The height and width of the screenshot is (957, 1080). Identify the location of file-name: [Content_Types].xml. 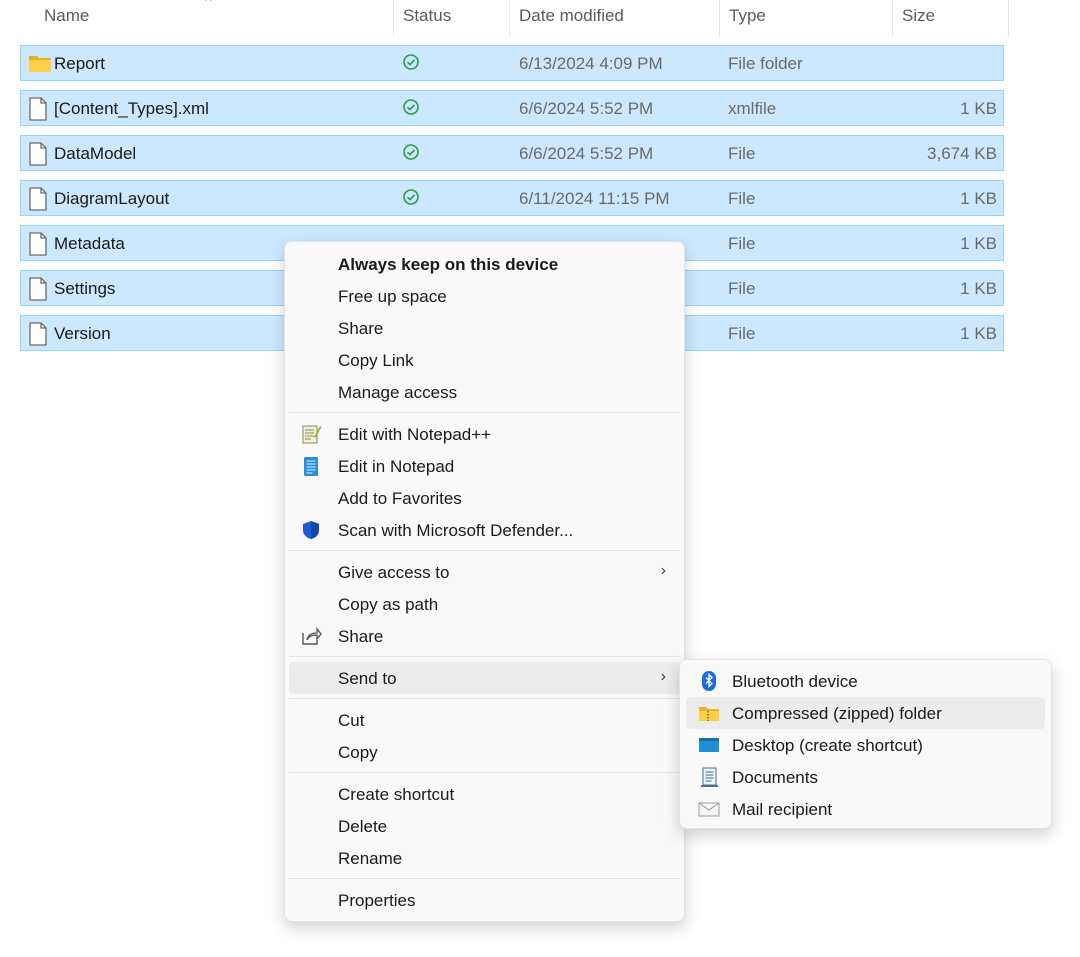
(131, 108).